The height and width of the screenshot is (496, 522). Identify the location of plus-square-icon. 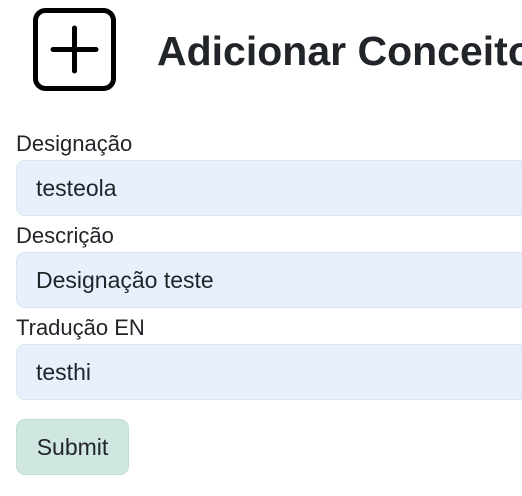
(74, 49).